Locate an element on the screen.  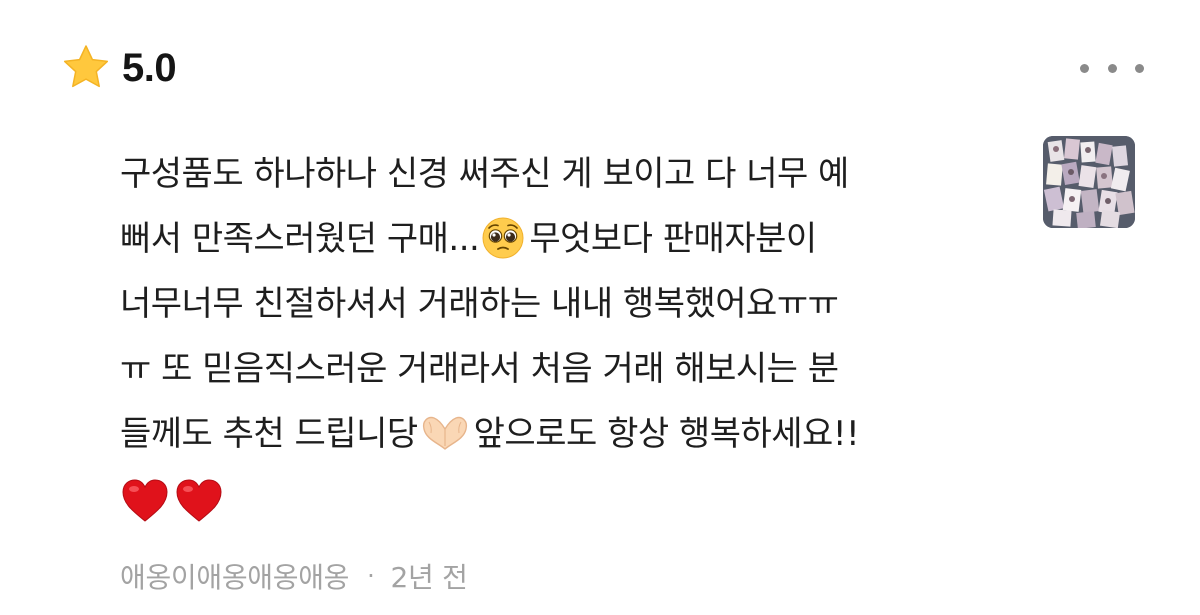
review-time: 2년 전 is located at coordinates (429, 577).